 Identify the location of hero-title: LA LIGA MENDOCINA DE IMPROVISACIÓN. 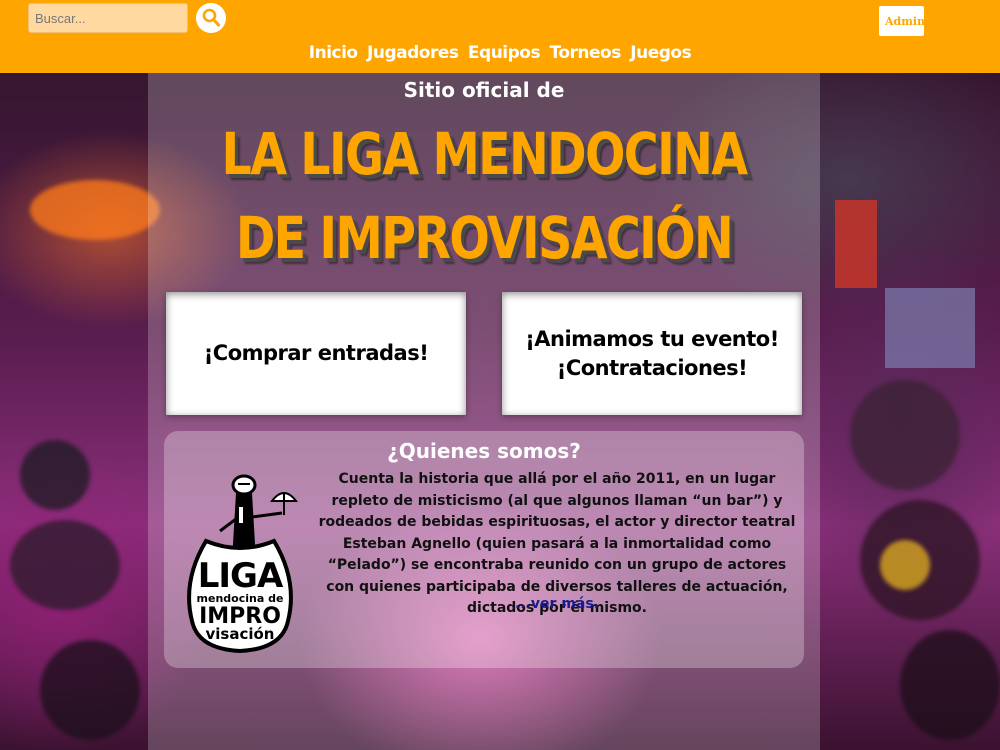
(483, 196).